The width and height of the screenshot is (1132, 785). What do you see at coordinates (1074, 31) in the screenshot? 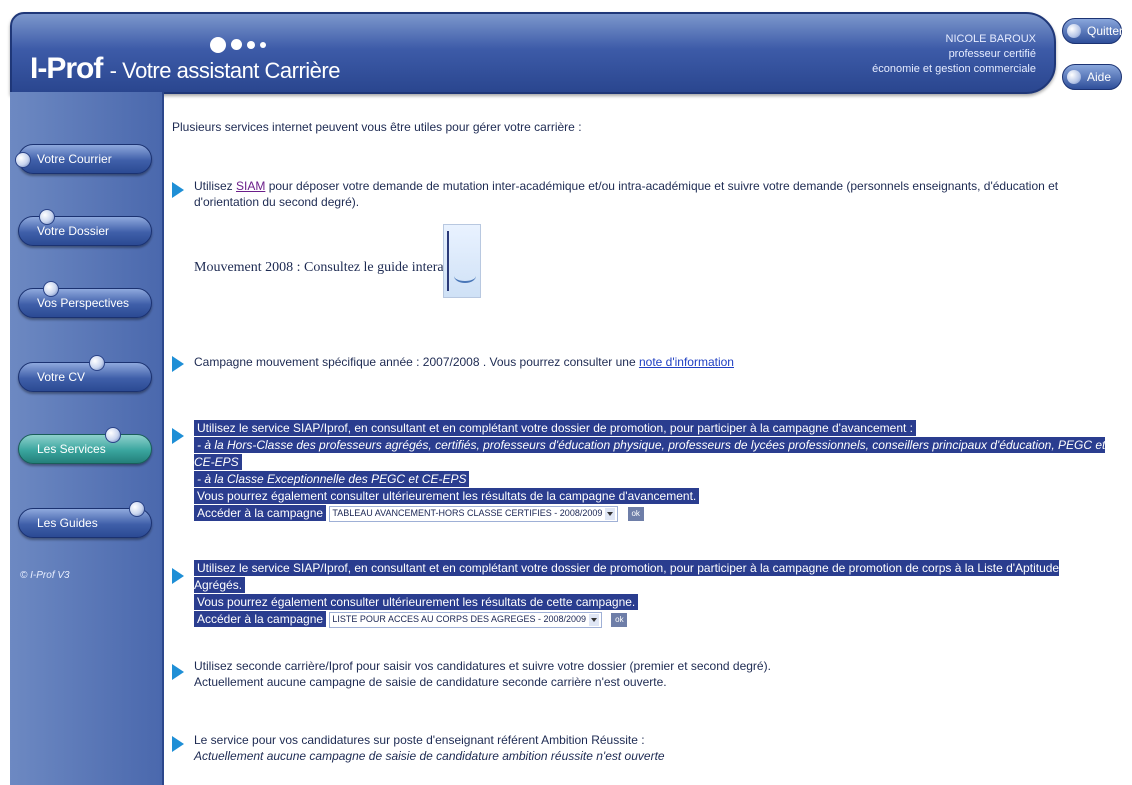
I see `quit-knob-icon` at bounding box center [1074, 31].